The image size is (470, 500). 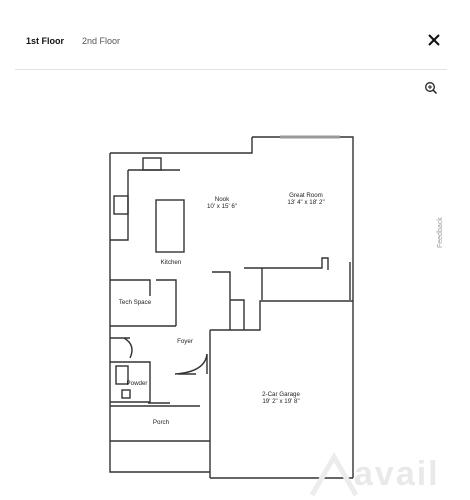 What do you see at coordinates (161, 422) in the screenshot?
I see `room-label-porch: Porch` at bounding box center [161, 422].